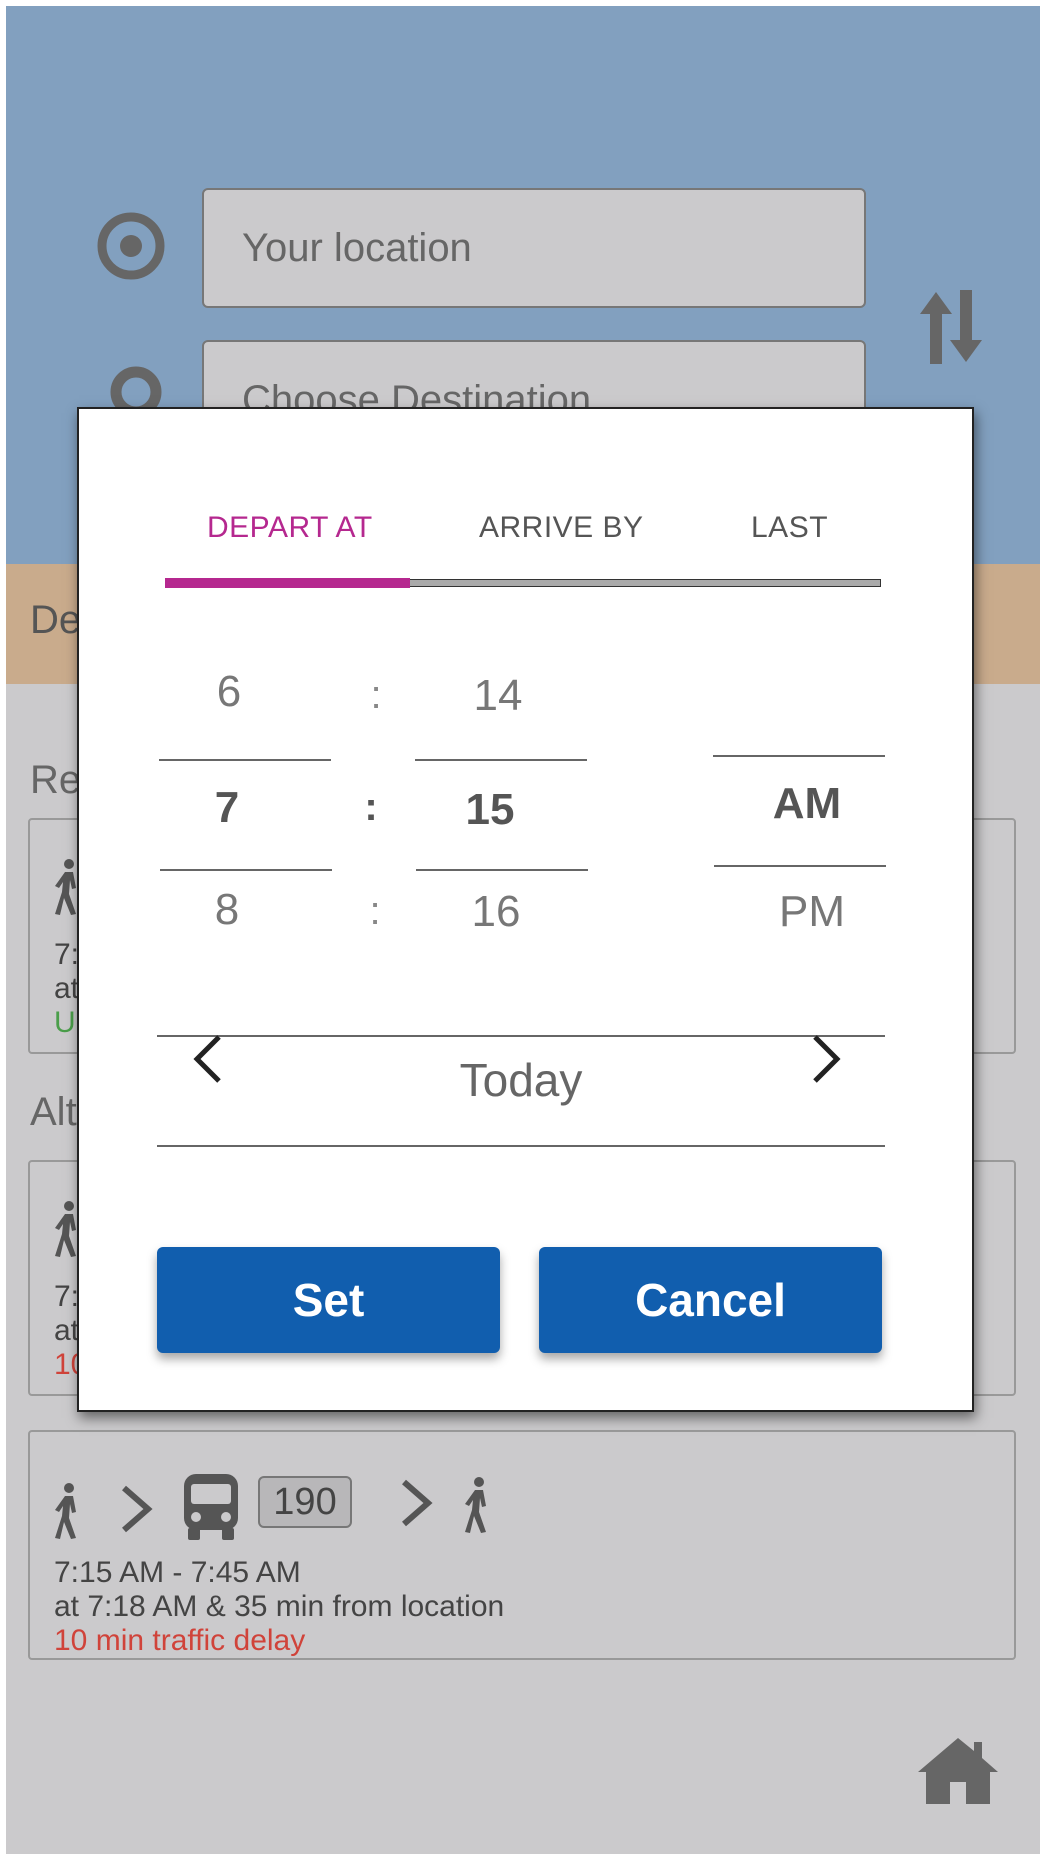  I want to click on hour-select-top-line, so click(245, 760).